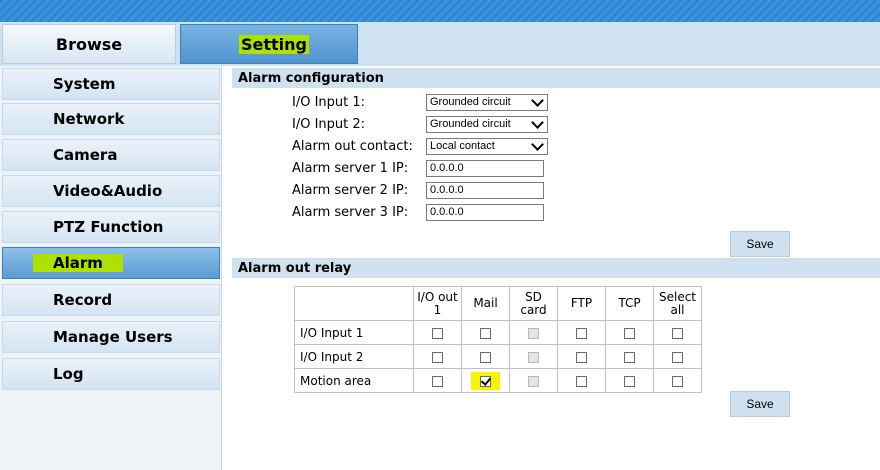 Image resolution: width=880 pixels, height=470 pixels. Describe the element at coordinates (78, 263) in the screenshot. I see `sidebar-item-label: Alarm` at that location.